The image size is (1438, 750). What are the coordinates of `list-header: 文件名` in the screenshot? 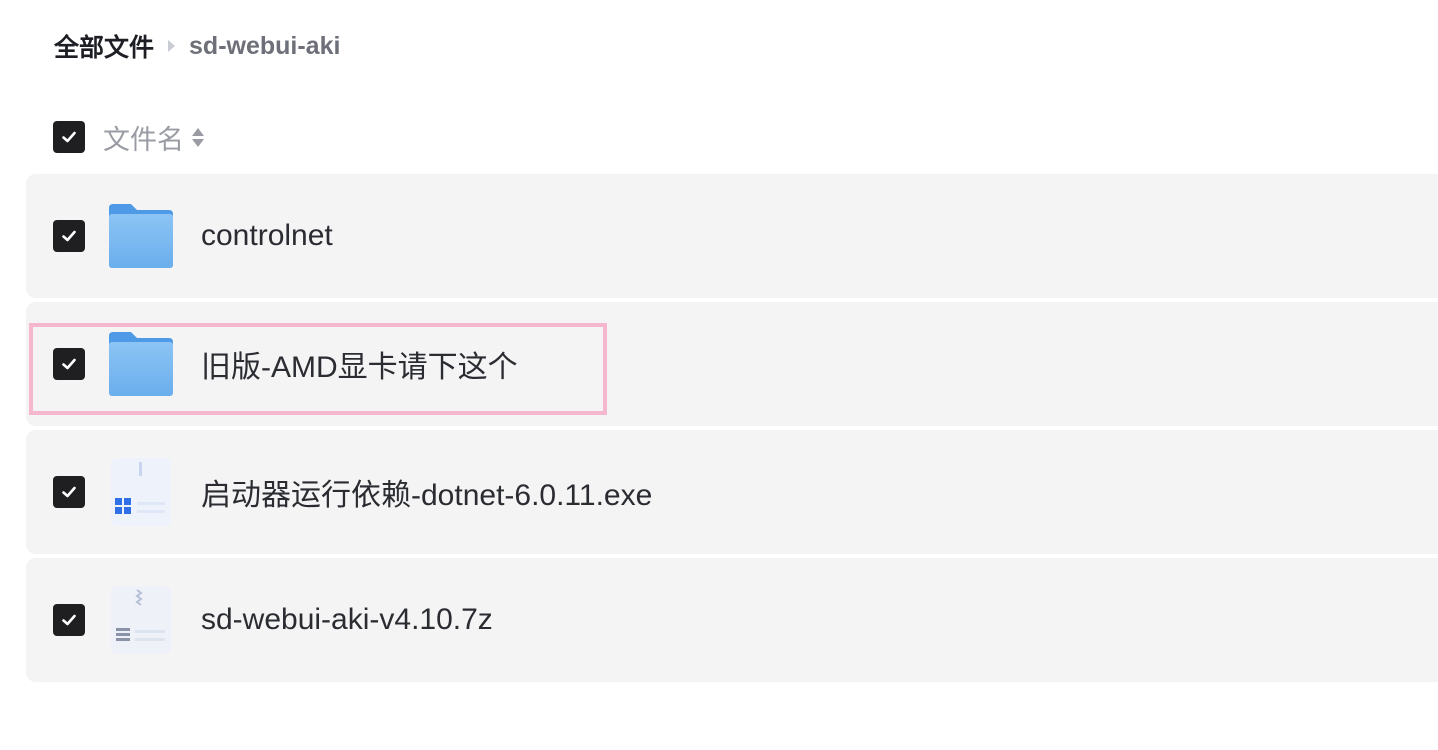 It's located at (128, 137).